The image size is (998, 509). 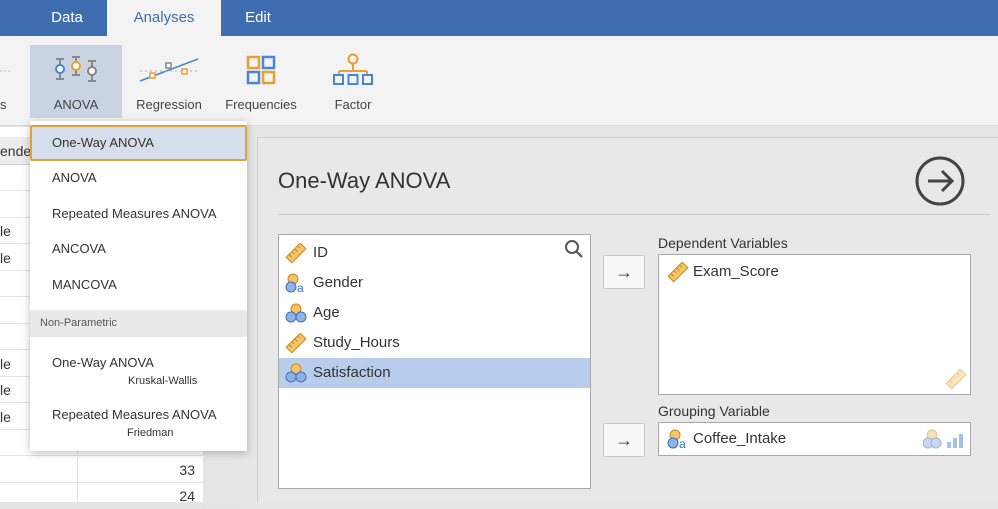 I want to click on regression-label: Regression, so click(x=169, y=104).